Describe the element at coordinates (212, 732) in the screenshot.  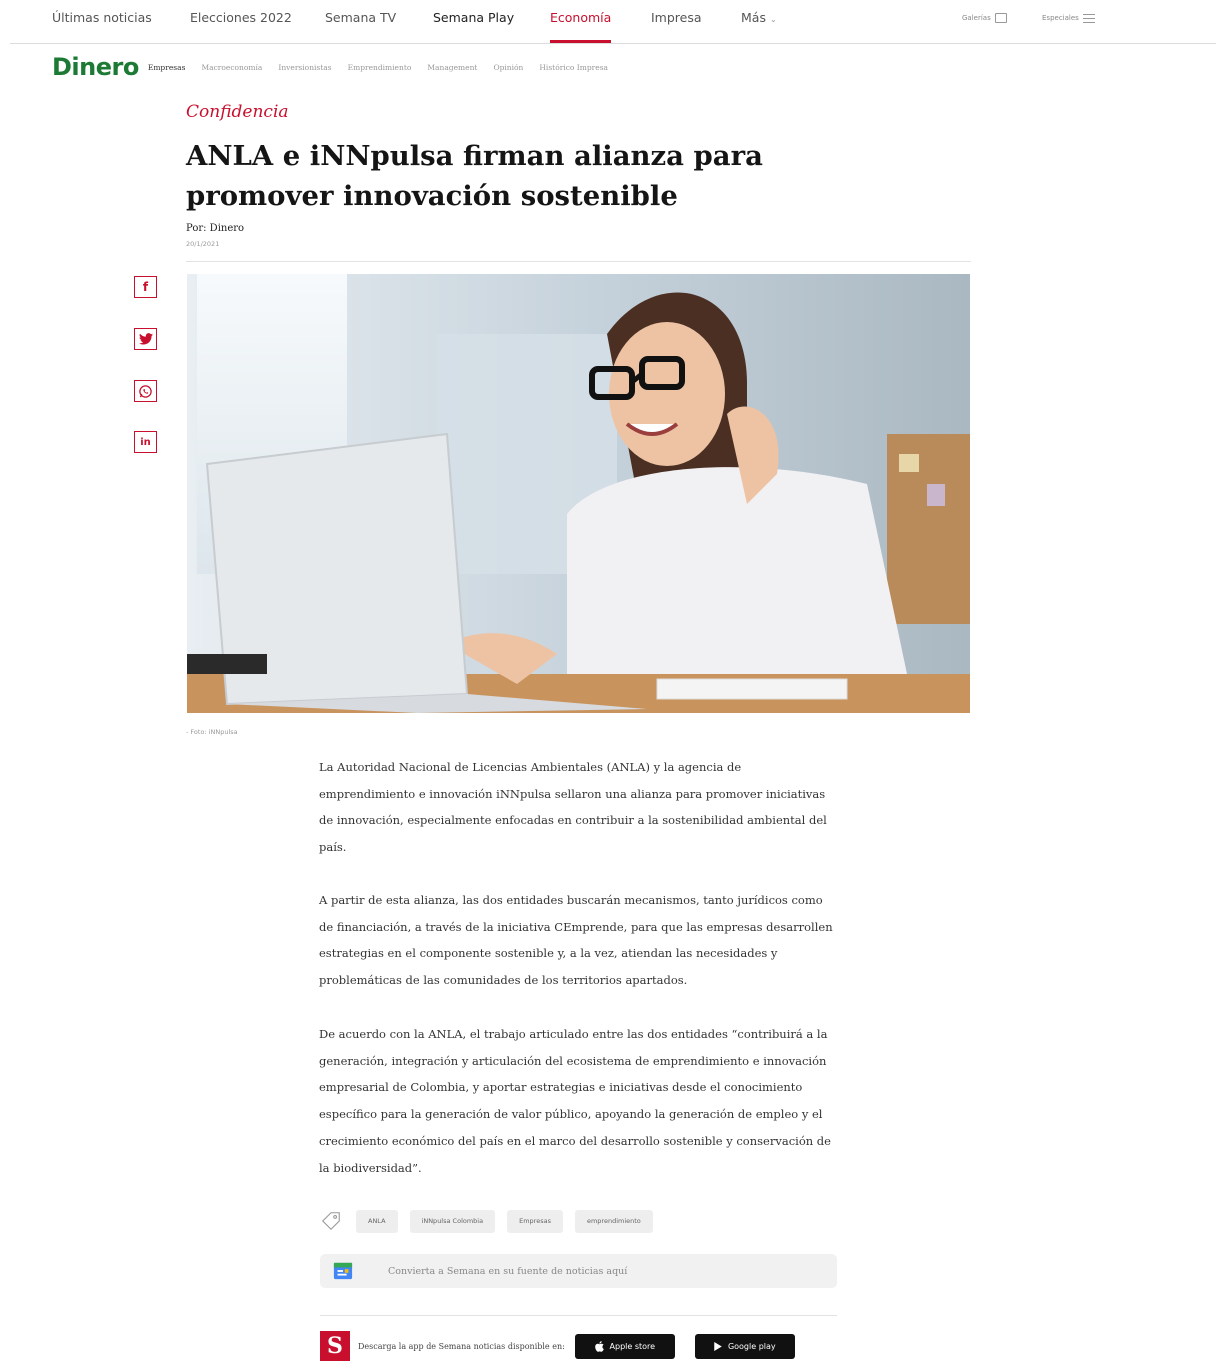
I see `image-caption: - Foto: iNNpulsa` at that location.